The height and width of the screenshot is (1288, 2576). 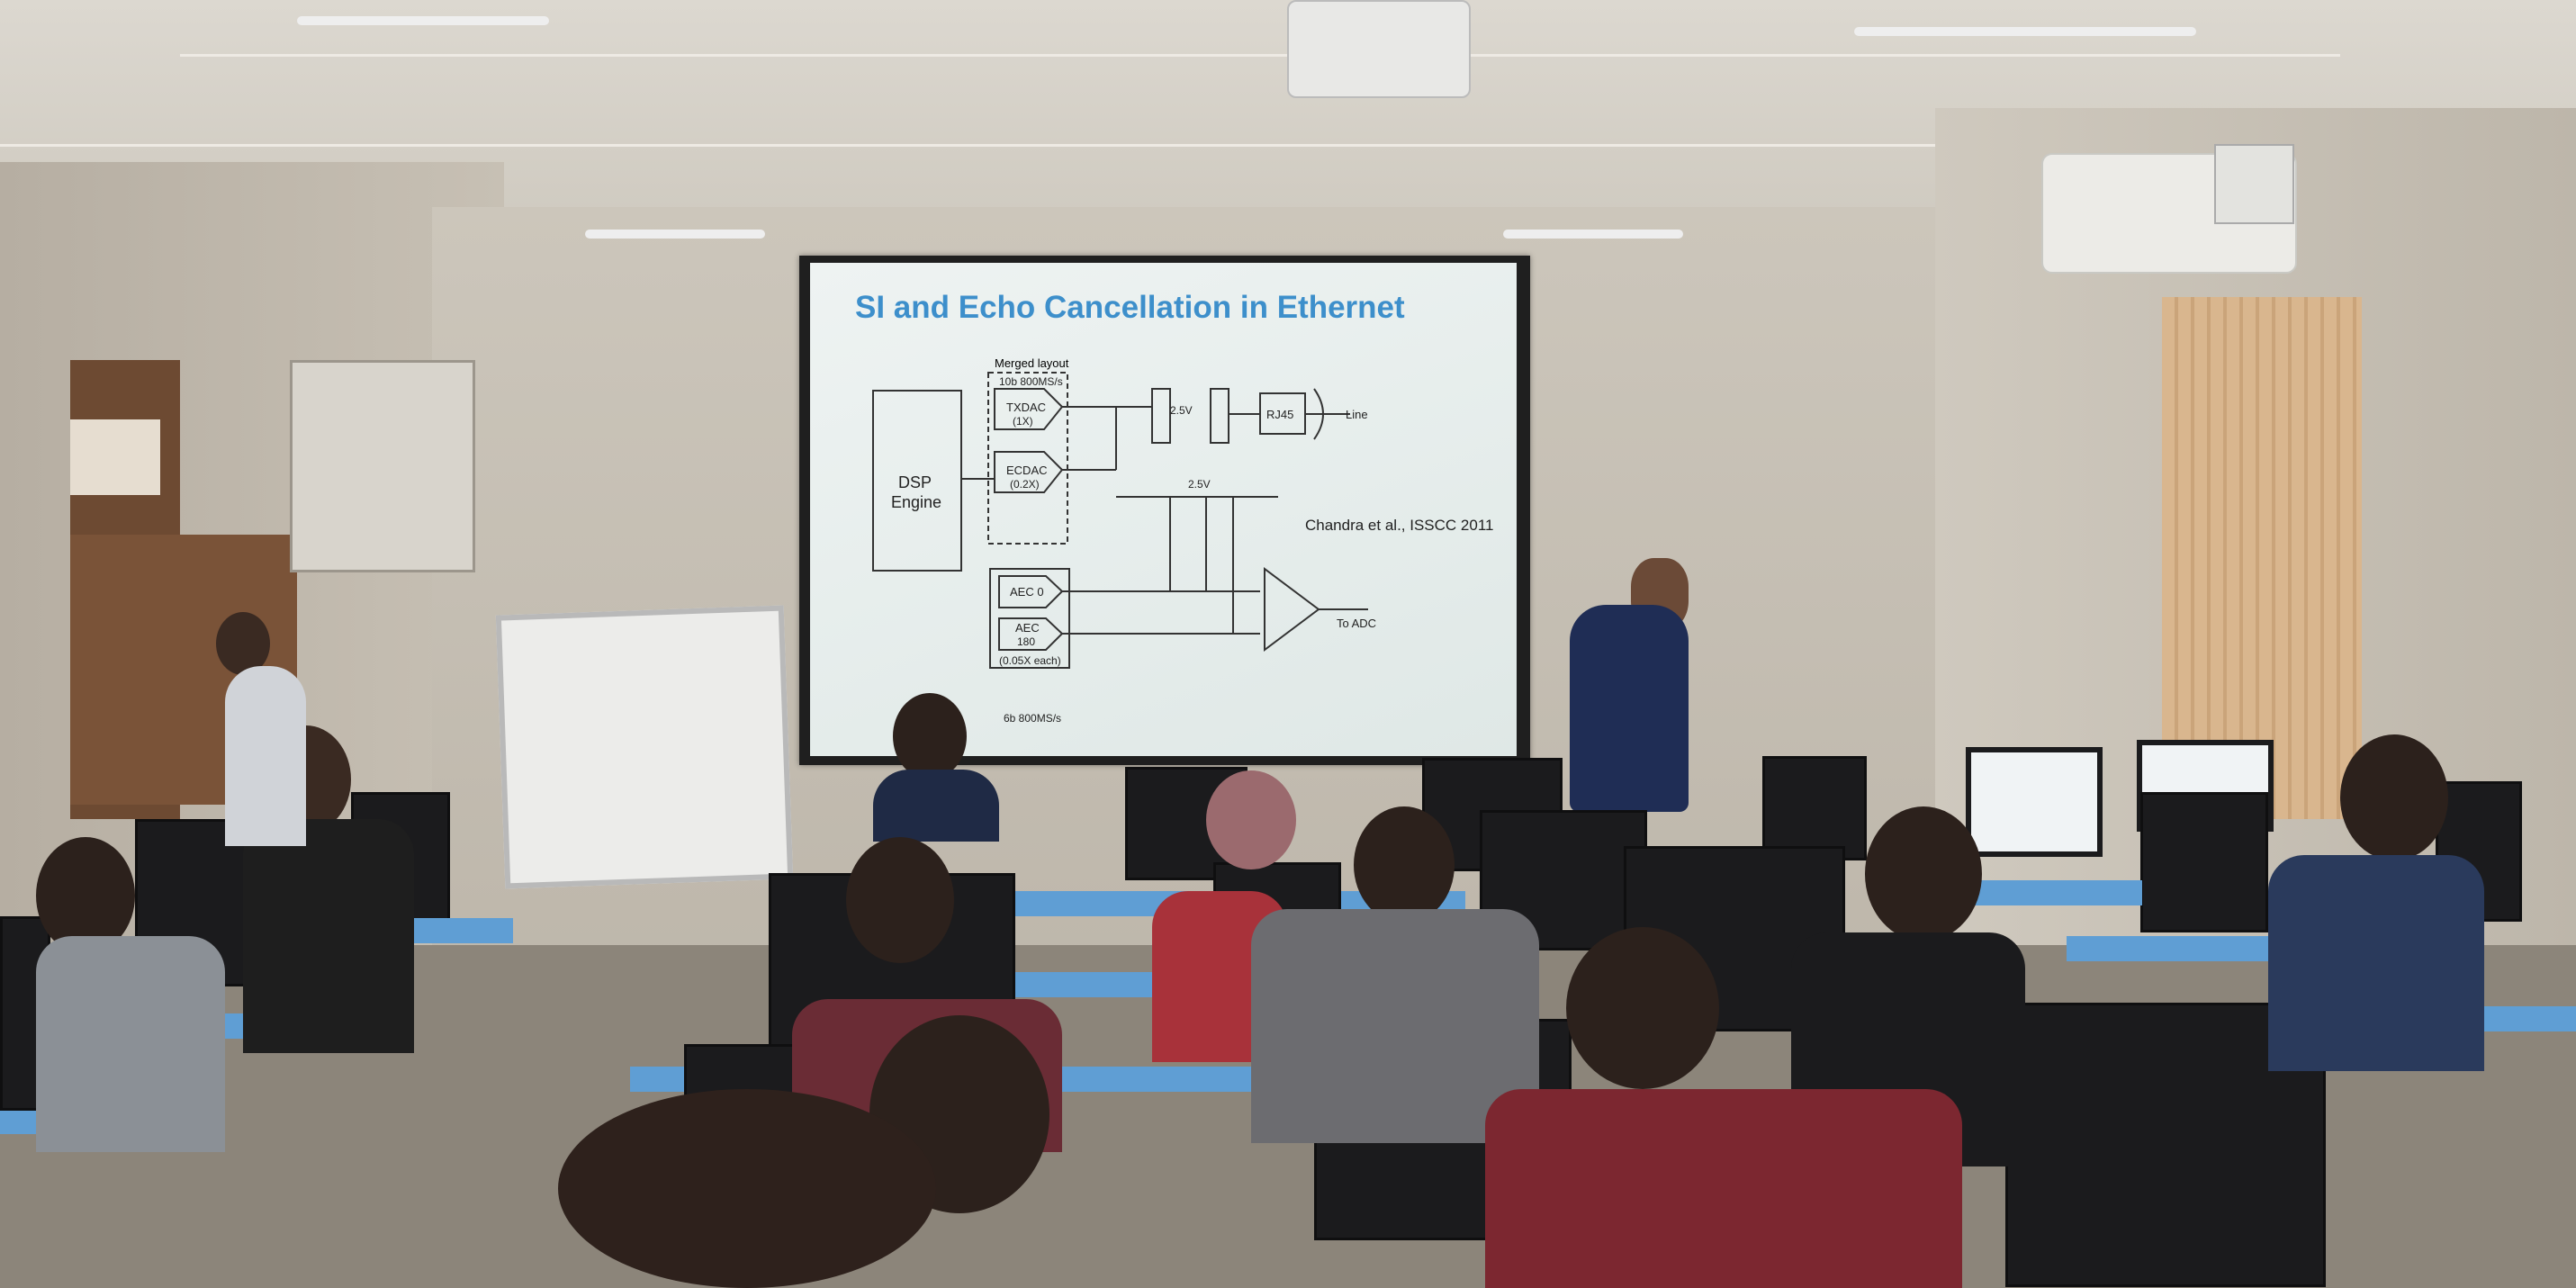 What do you see at coordinates (1356, 623) in the screenshot?
I see `to-adc-label: To ADC` at bounding box center [1356, 623].